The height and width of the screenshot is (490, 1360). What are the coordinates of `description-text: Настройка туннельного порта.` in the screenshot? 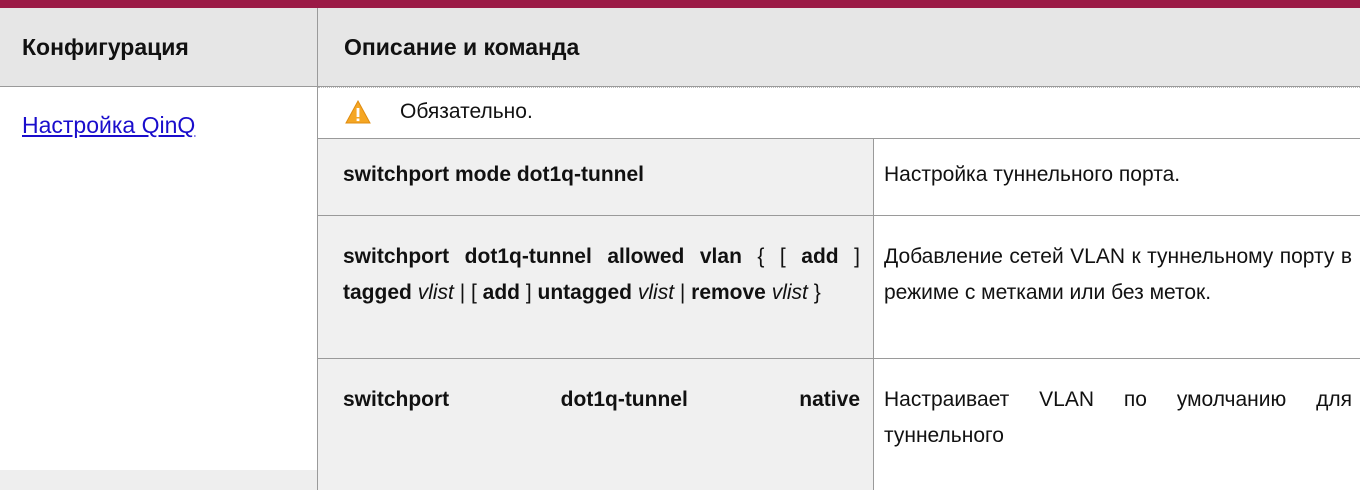 It's located at (1032, 174).